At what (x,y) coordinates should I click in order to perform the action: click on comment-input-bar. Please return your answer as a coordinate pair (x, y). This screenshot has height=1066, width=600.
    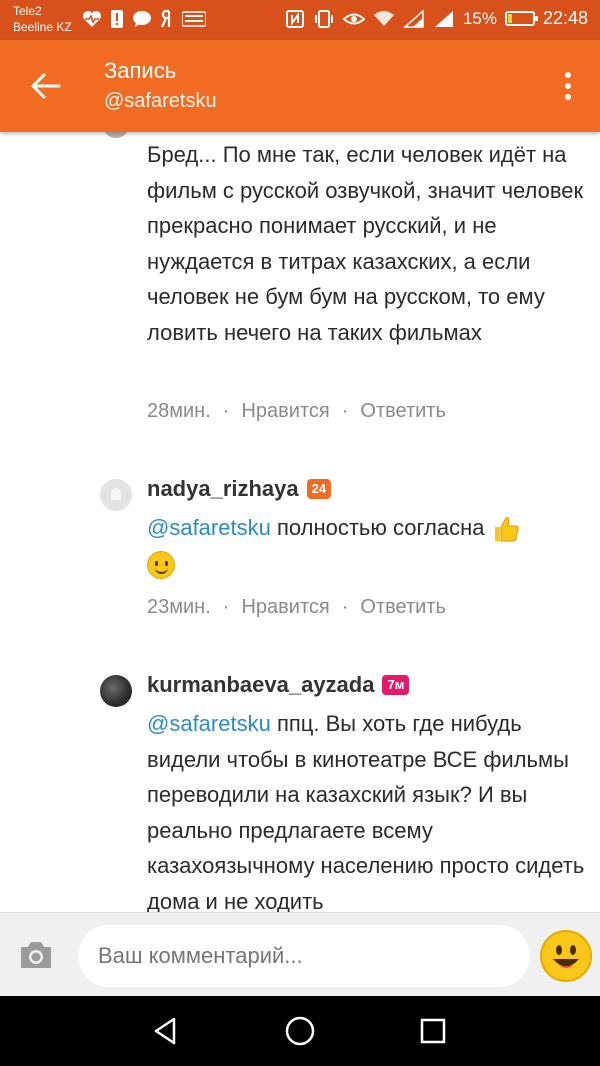
    Looking at the image, I should click on (300, 954).